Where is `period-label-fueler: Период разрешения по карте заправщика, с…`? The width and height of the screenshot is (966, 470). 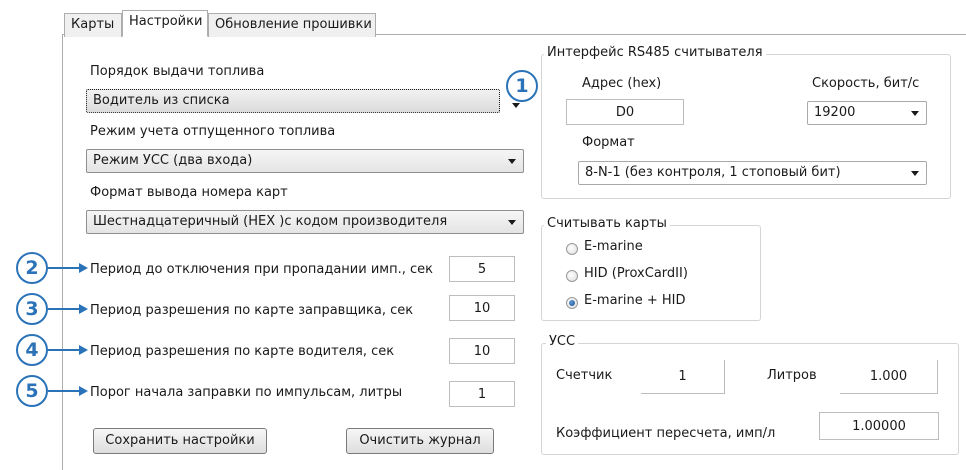 period-label-fueler: Период разрешения по карте заправщика, с… is located at coordinates (252, 310).